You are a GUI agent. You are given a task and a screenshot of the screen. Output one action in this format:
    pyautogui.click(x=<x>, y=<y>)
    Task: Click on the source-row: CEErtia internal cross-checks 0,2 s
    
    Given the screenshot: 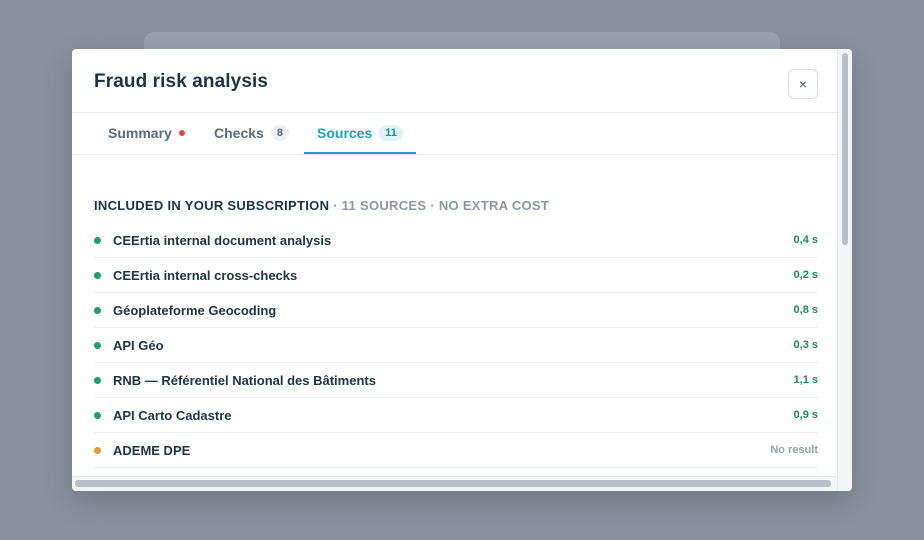 What is the action you would take?
    pyautogui.click(x=456, y=275)
    